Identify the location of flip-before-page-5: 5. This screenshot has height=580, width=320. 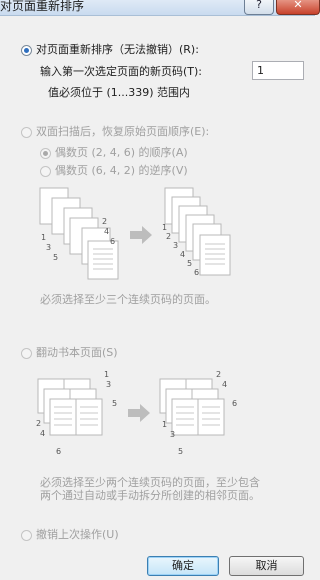
(114, 403).